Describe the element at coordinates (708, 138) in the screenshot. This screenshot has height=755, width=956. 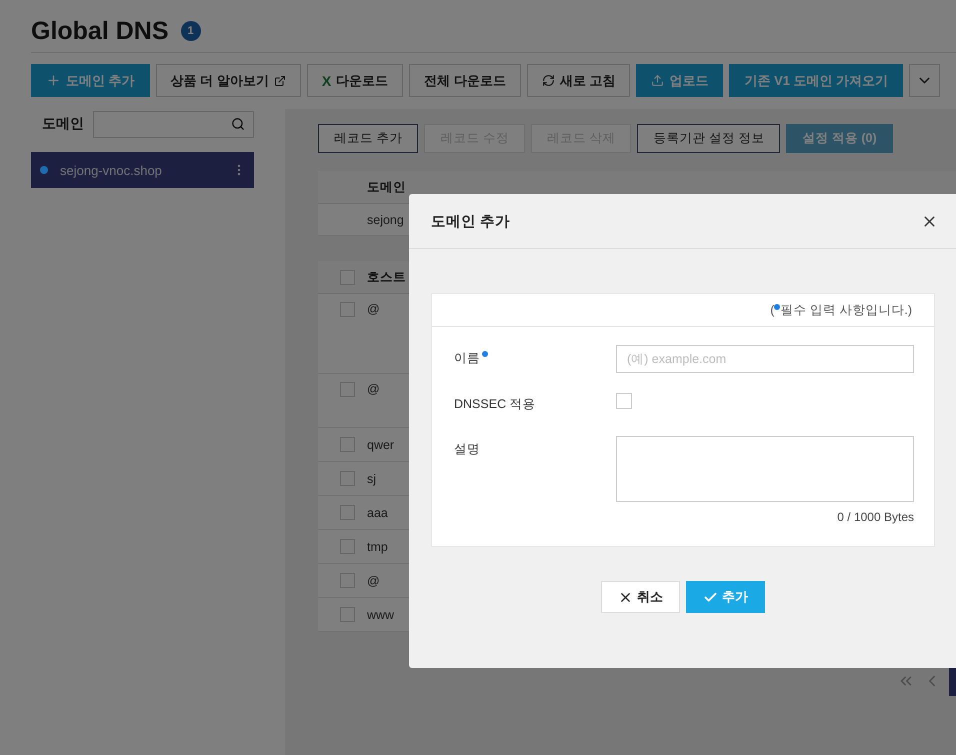
I see `record-button: 등록기관 설정 정보` at that location.